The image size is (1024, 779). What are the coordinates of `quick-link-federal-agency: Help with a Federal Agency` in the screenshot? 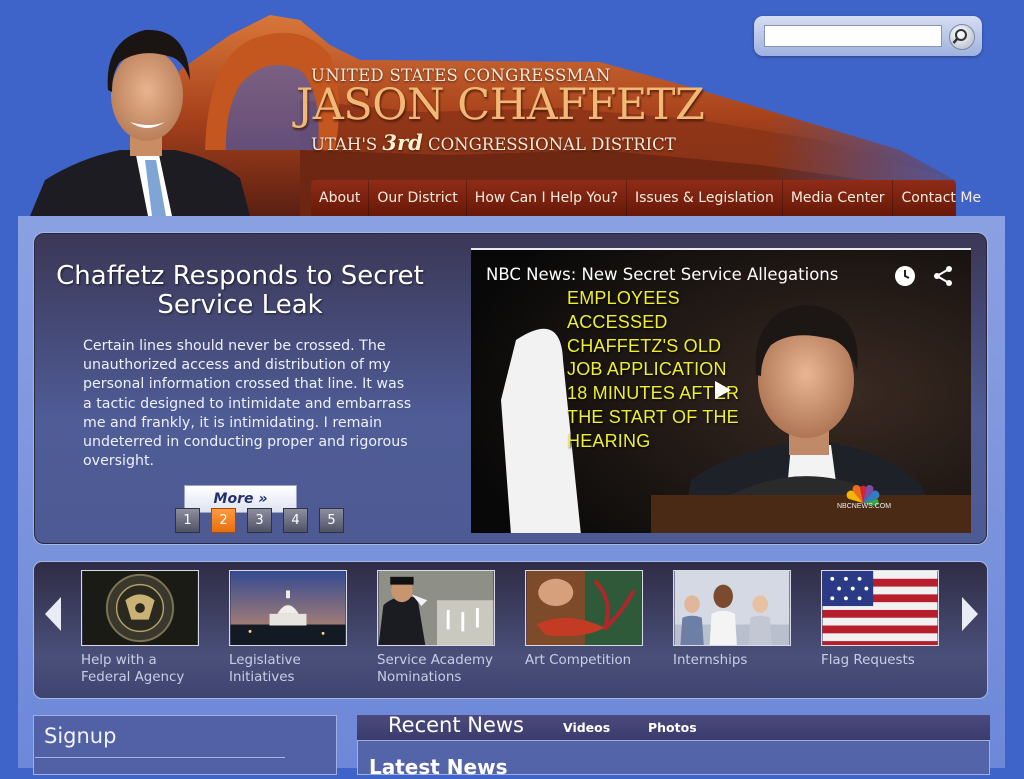 It's located at (141, 628).